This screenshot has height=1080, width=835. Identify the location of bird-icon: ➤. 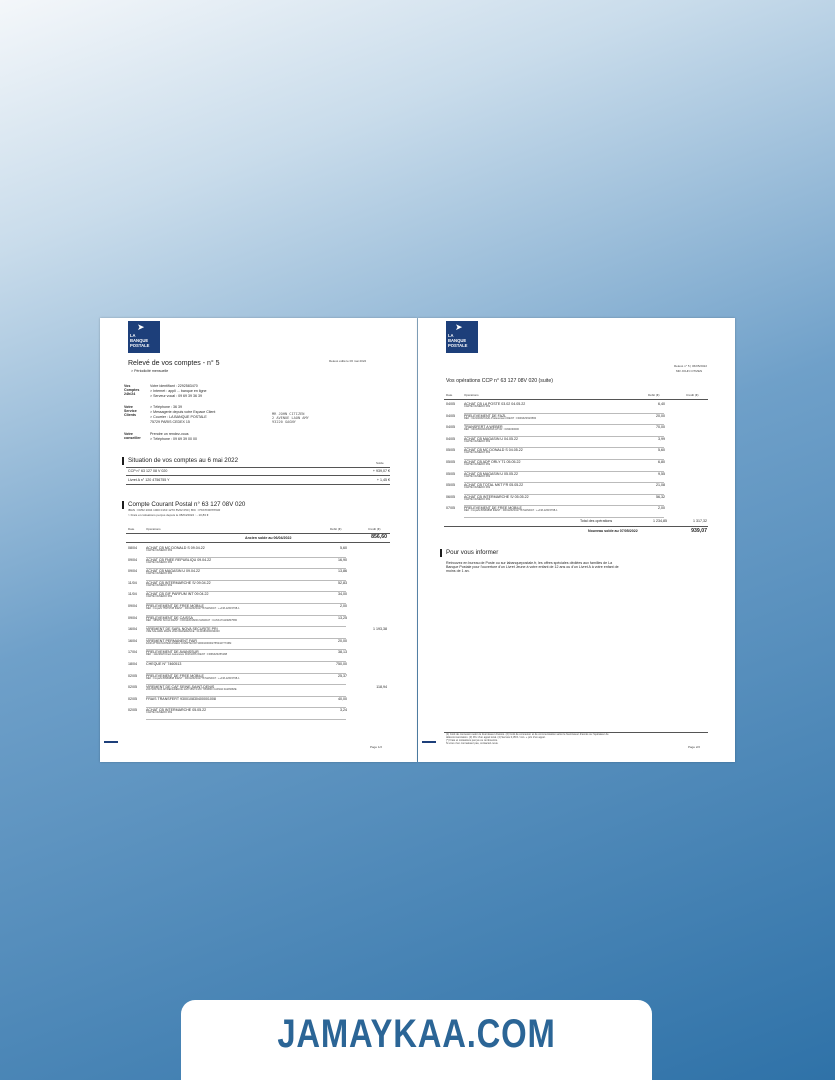
(141, 327).